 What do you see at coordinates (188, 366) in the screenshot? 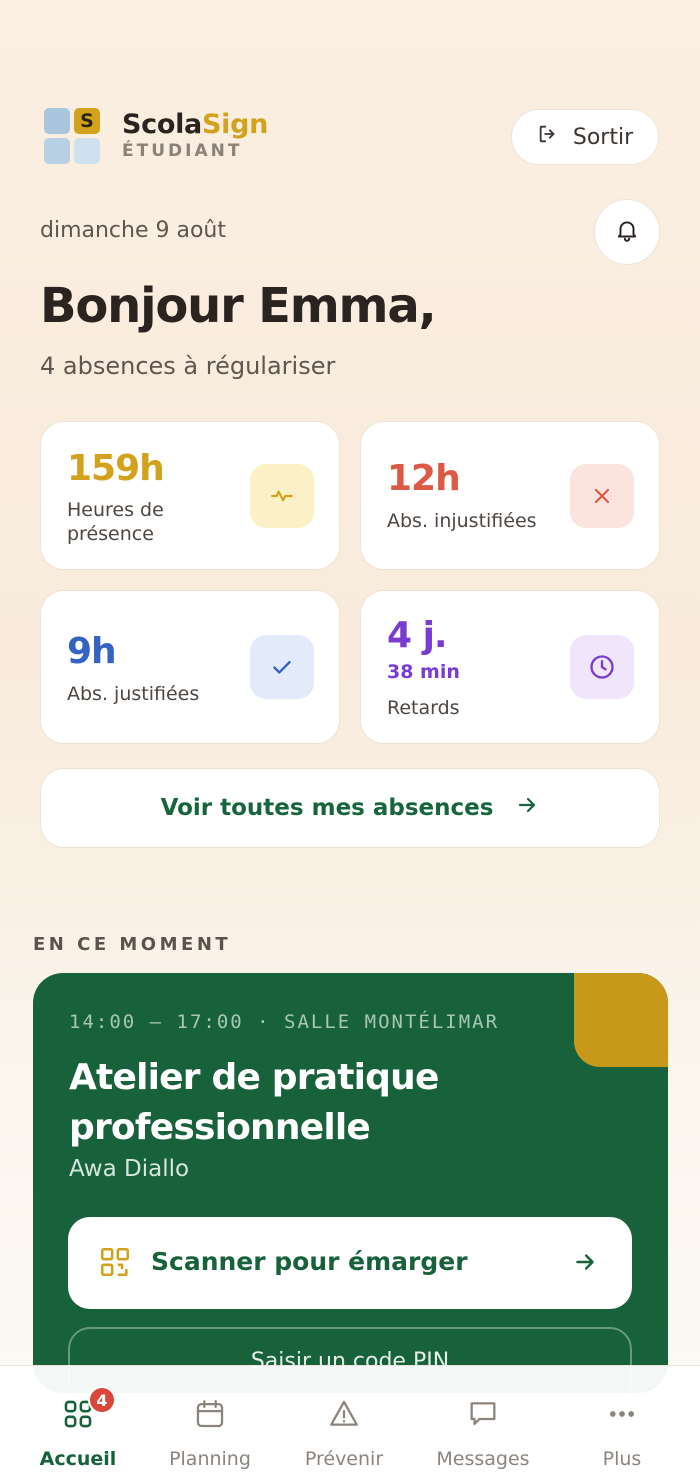
I see `greeting-subtitle: 4 absences à régulariser` at bounding box center [188, 366].